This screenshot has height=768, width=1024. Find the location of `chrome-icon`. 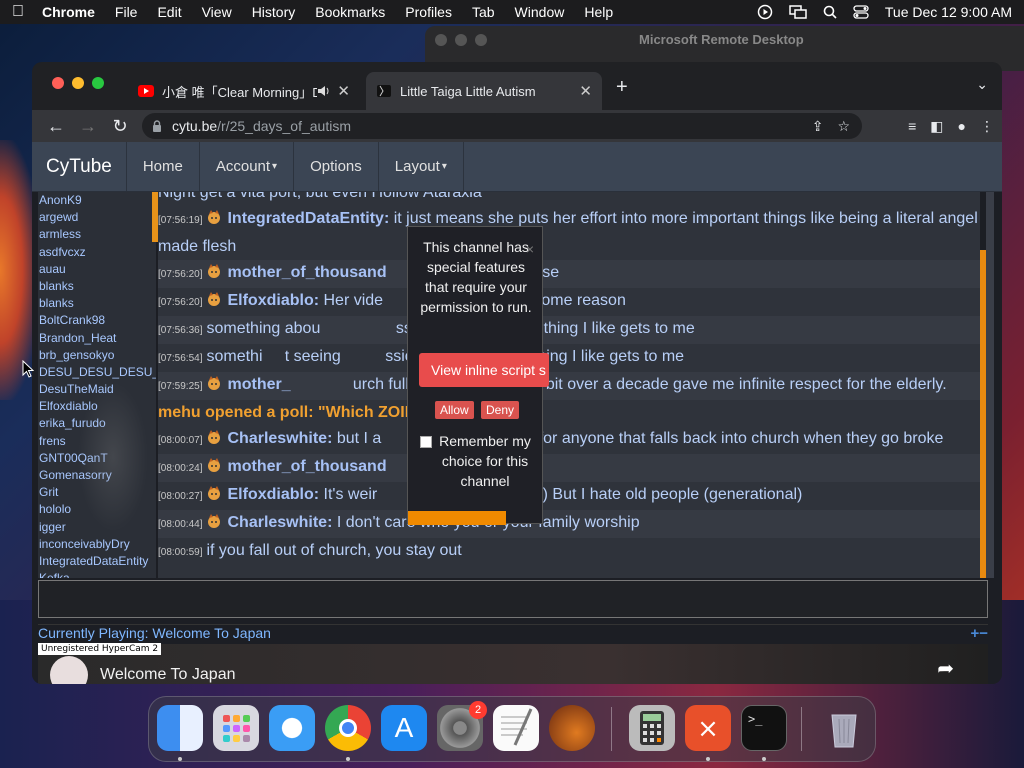

chrome-icon is located at coordinates (348, 728).